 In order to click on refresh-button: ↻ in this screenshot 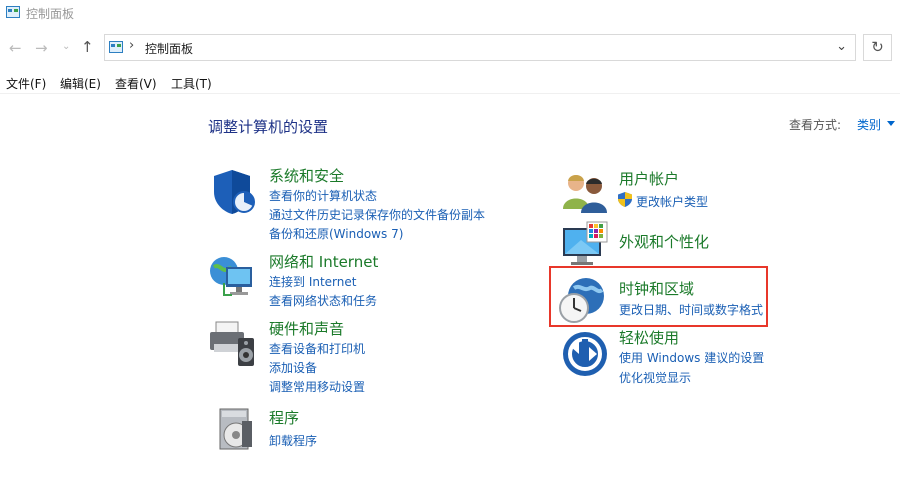, I will do `click(877, 47)`.